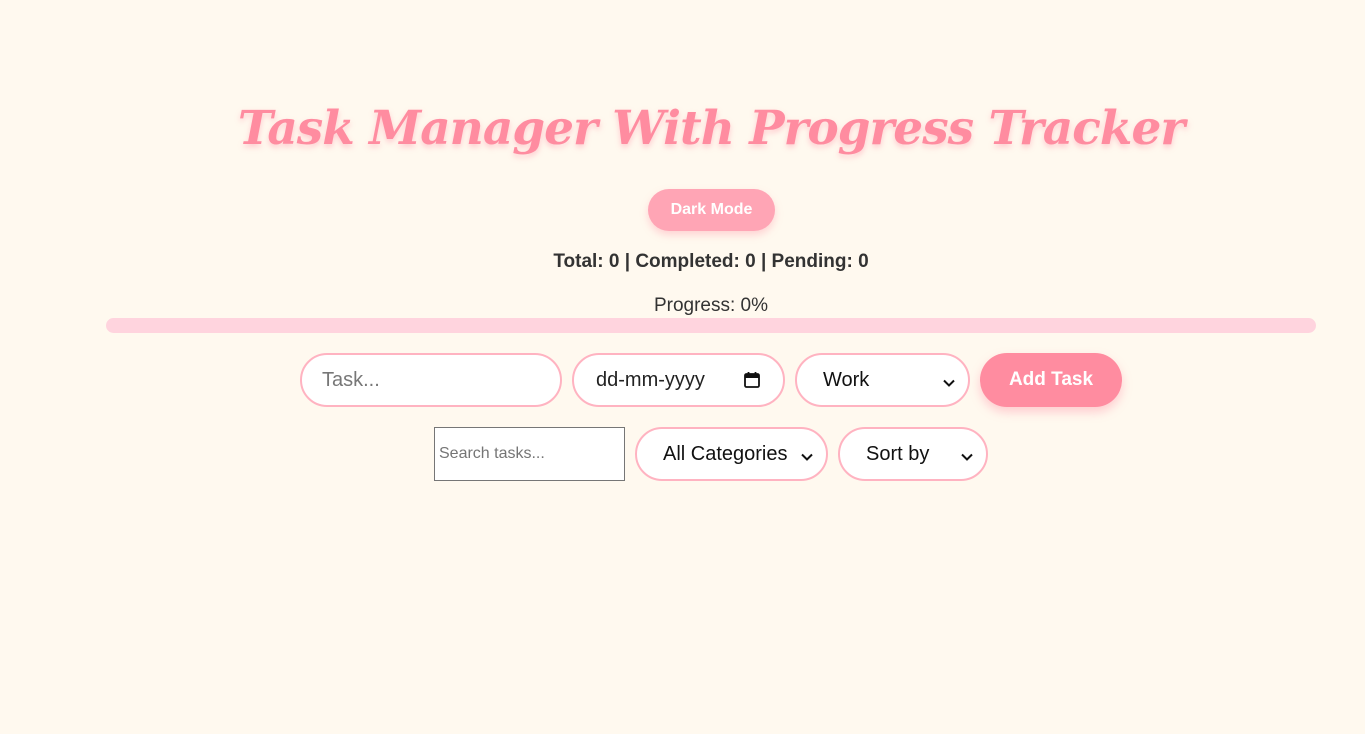  I want to click on progress-bar, so click(711, 325).